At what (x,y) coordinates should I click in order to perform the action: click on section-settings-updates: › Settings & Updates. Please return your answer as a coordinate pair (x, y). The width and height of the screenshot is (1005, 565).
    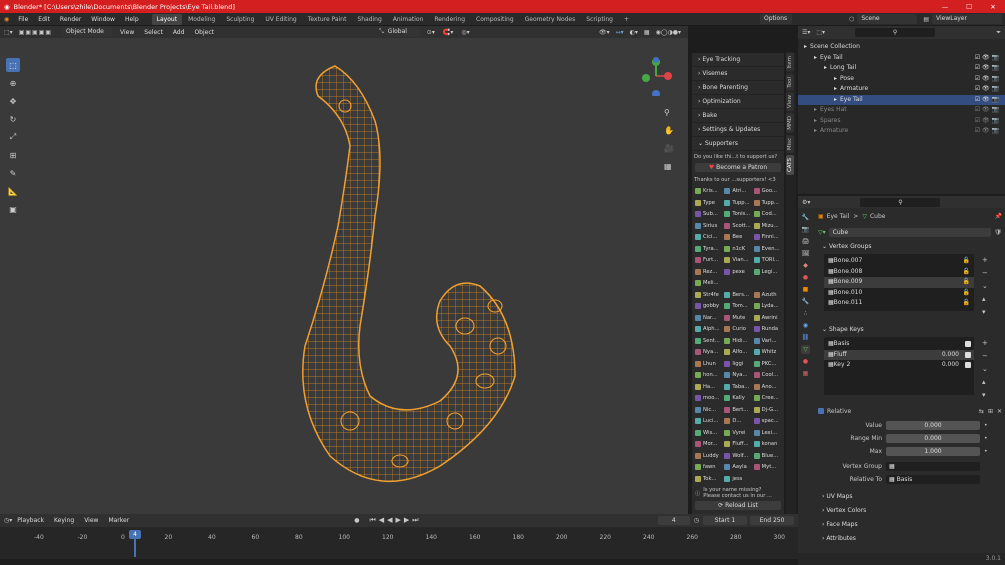
    Looking at the image, I should click on (738, 130).